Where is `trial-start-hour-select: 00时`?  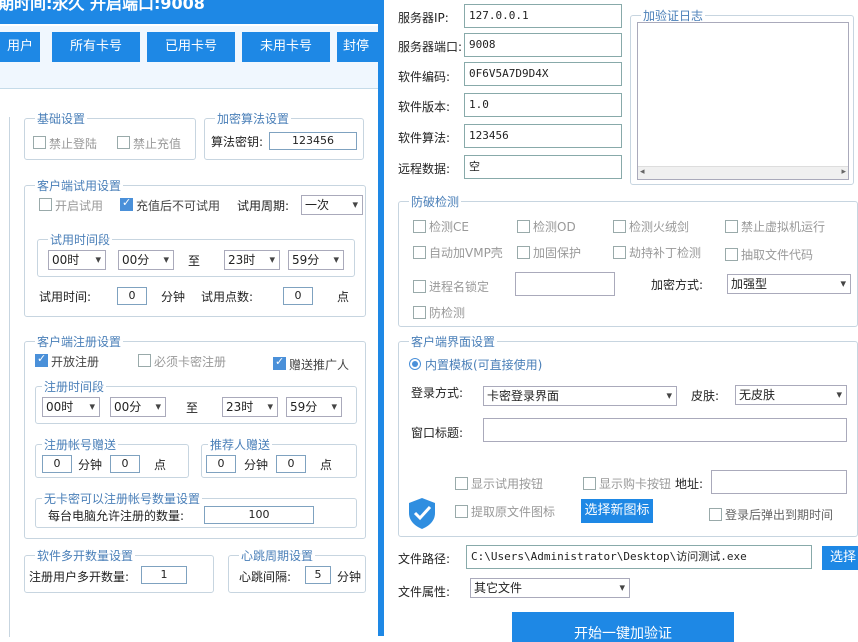
trial-start-hour-select: 00时 is located at coordinates (77, 260).